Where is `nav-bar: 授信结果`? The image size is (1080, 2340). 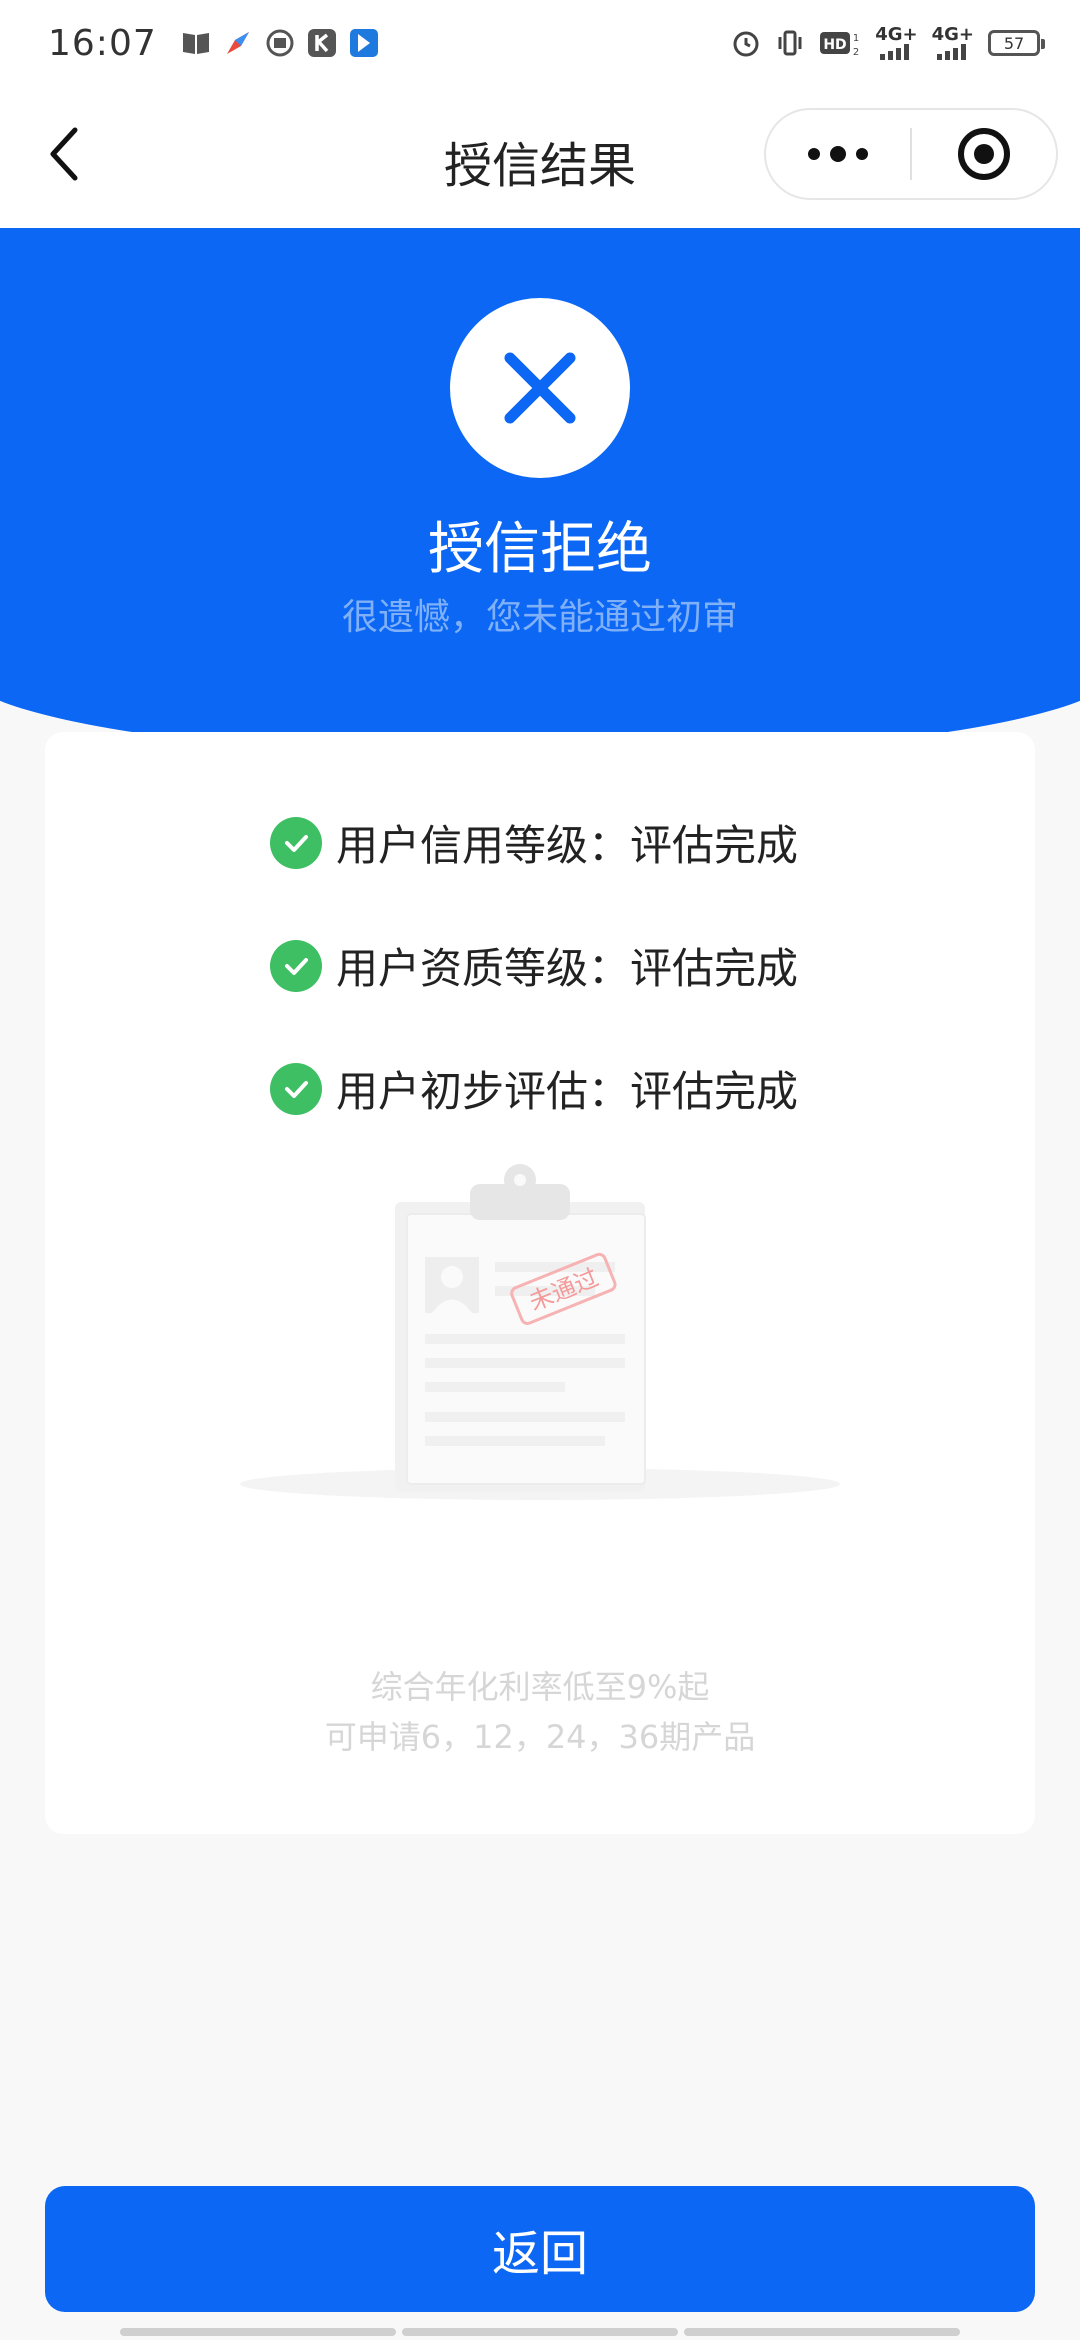 nav-bar: 授信结果 is located at coordinates (540, 157).